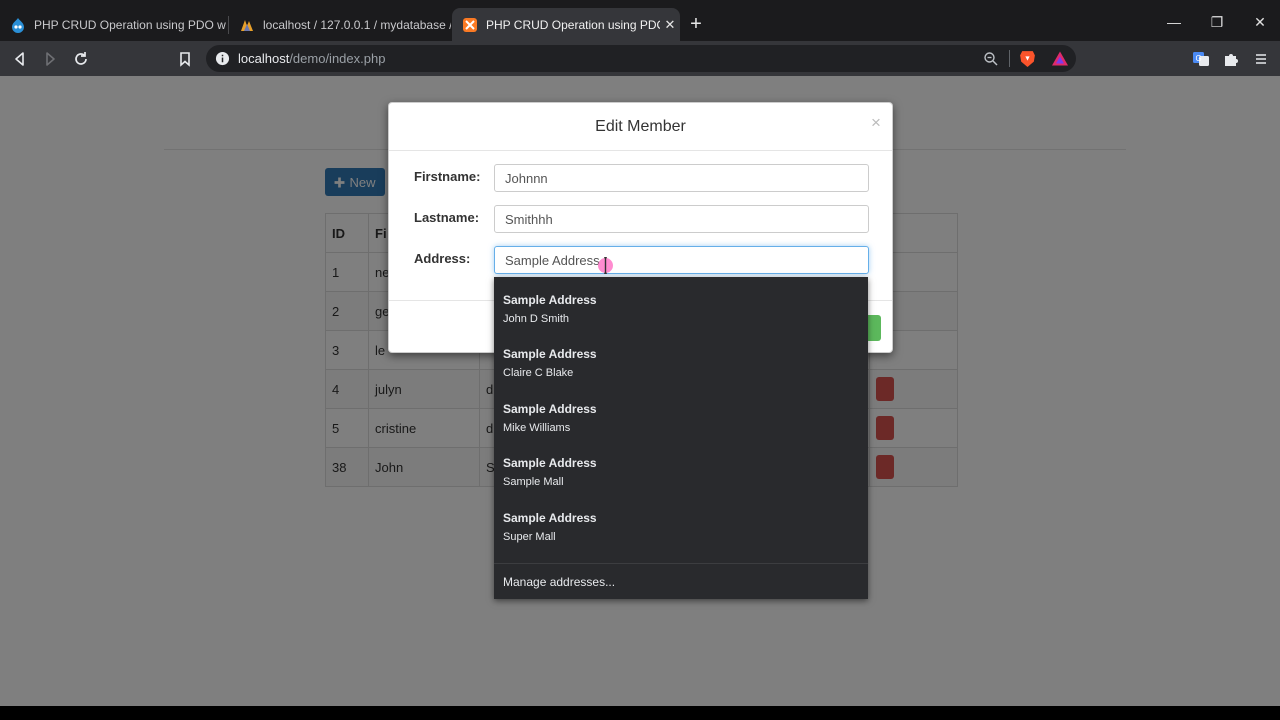  I want to click on address-label: Address:, so click(442, 258).